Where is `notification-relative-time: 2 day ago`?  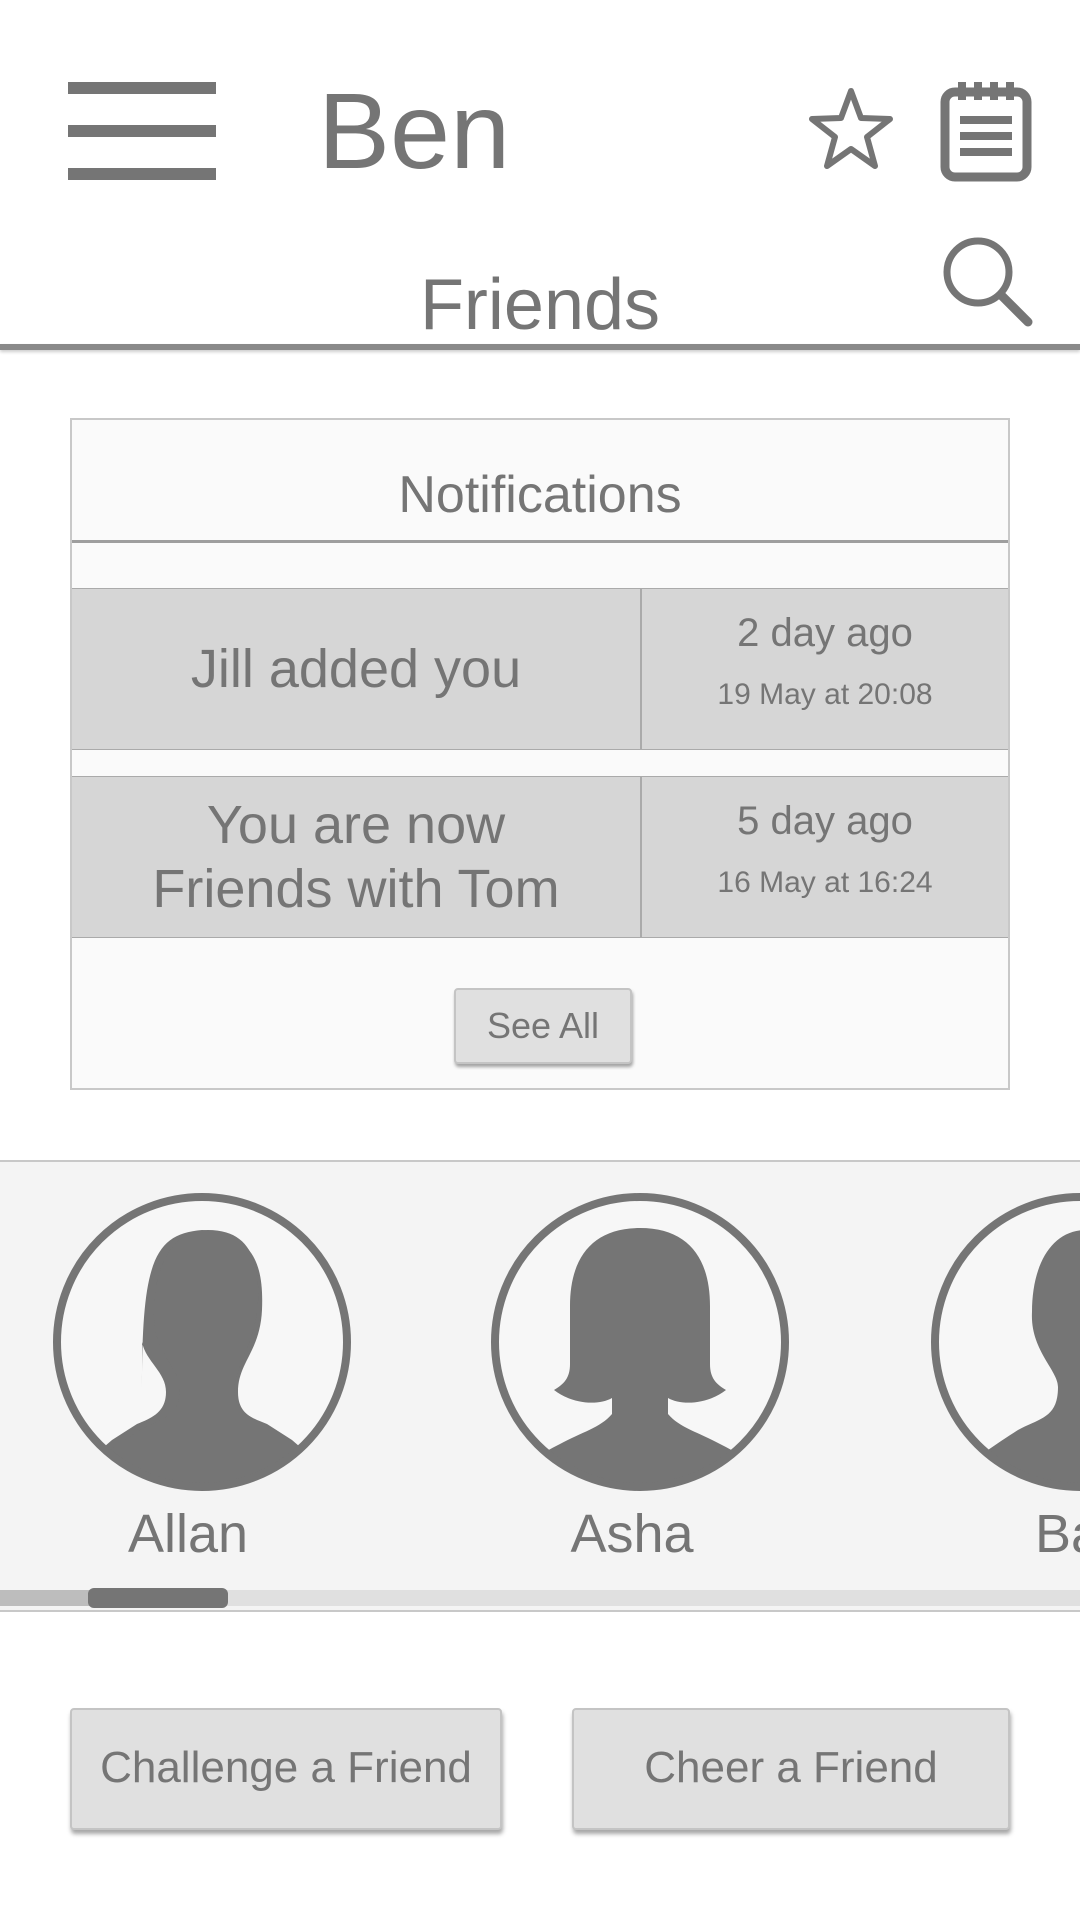
notification-relative-time: 2 day ago is located at coordinates (825, 633).